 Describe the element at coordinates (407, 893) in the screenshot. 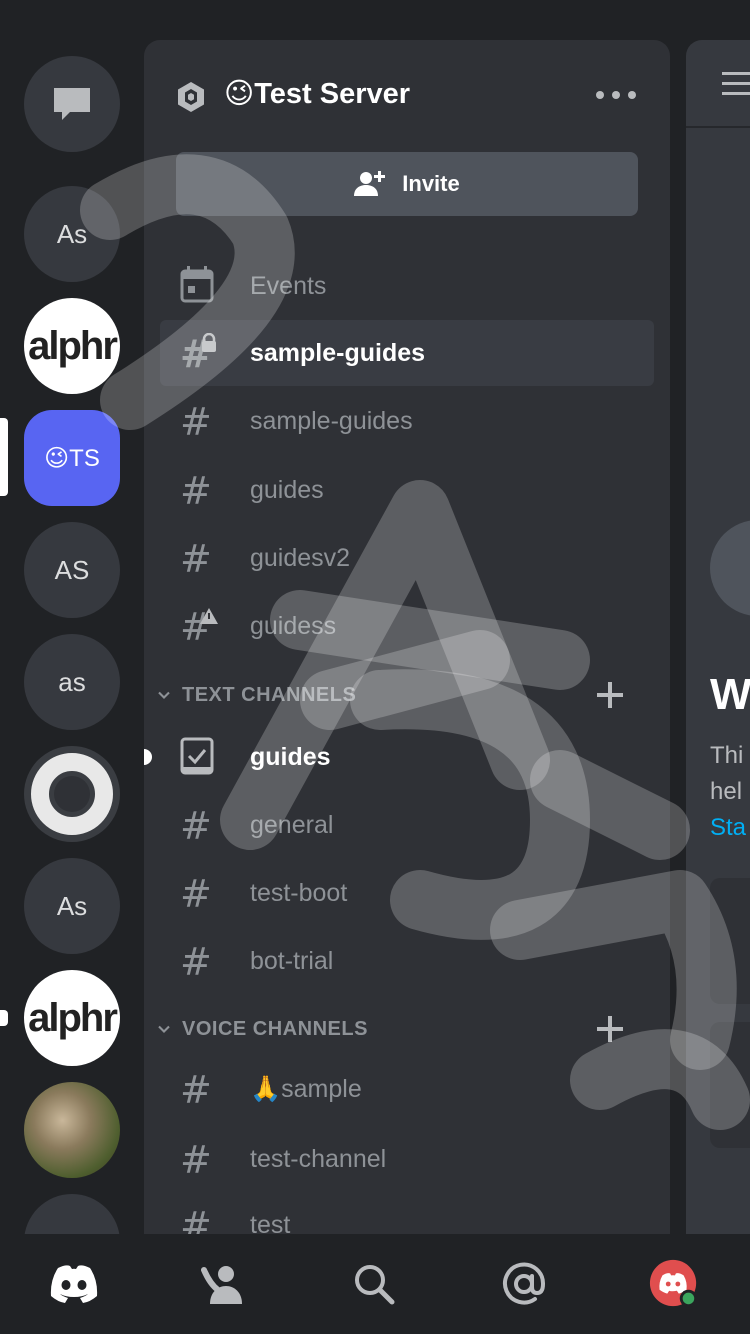

I see `channel-test-boot: # test-boot` at that location.